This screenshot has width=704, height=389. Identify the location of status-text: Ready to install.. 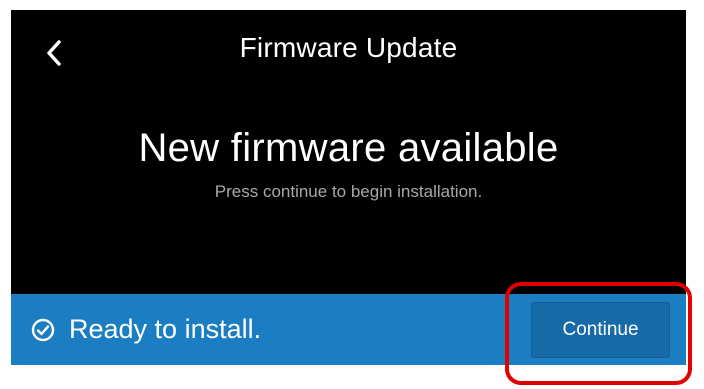
(165, 329).